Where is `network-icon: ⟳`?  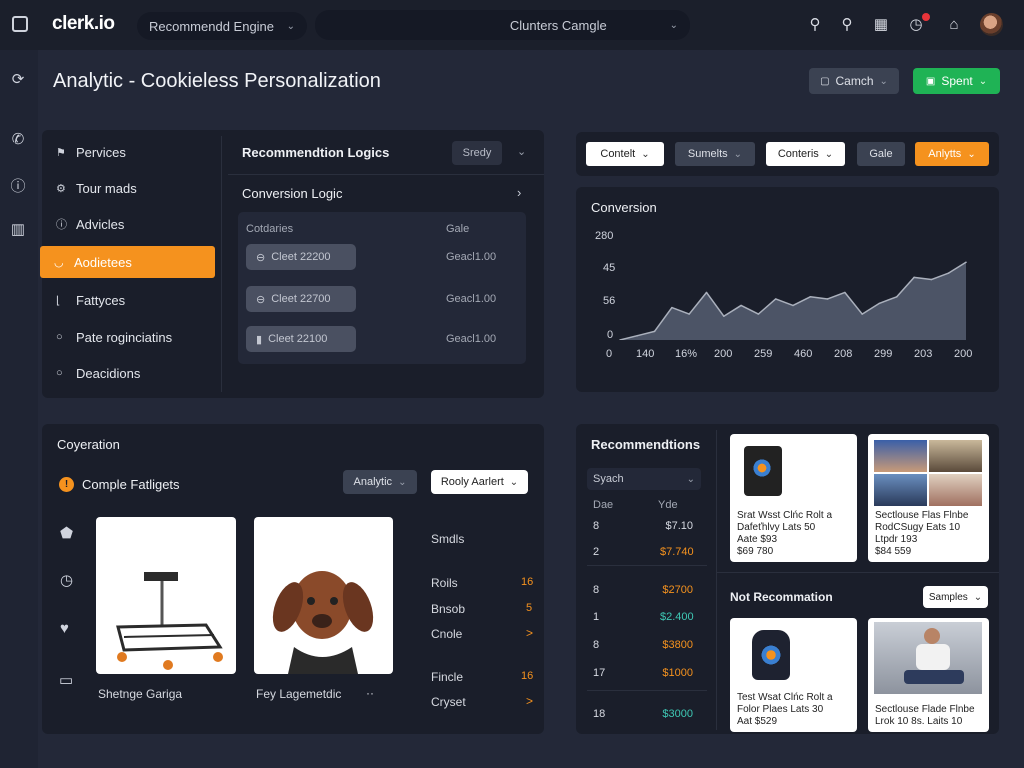
network-icon: ⟳ is located at coordinates (18, 80).